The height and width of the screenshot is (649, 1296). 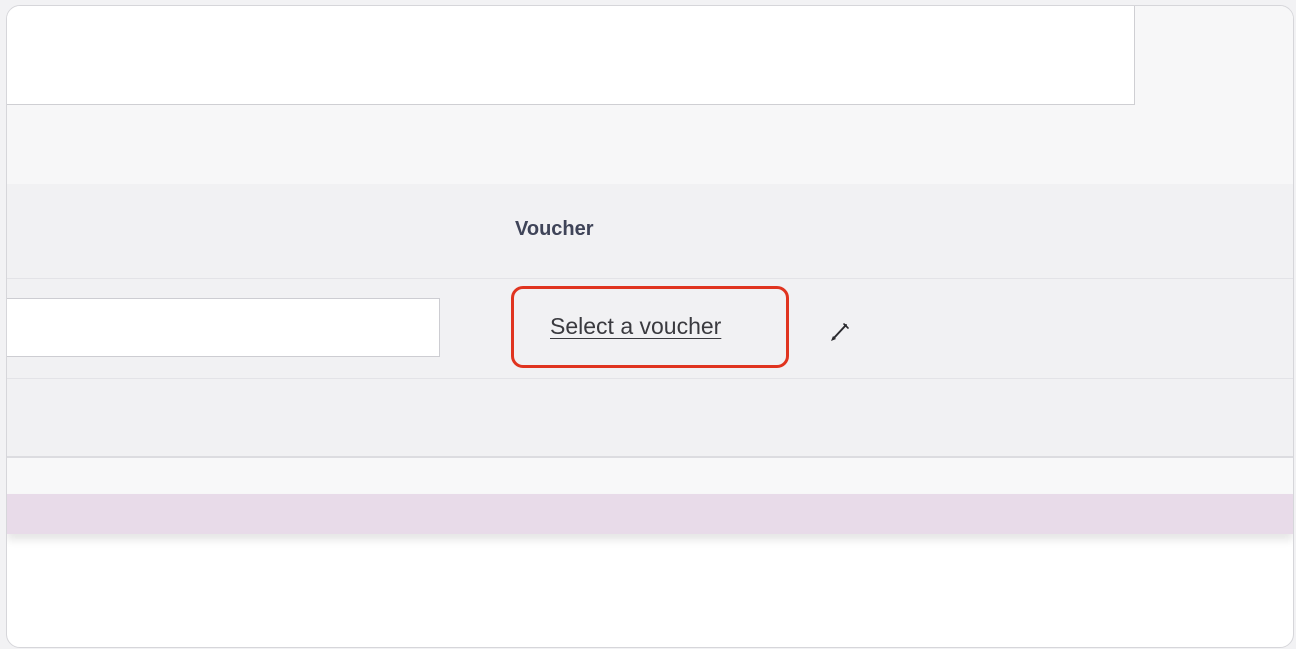 What do you see at coordinates (571, 55) in the screenshot?
I see `content-box` at bounding box center [571, 55].